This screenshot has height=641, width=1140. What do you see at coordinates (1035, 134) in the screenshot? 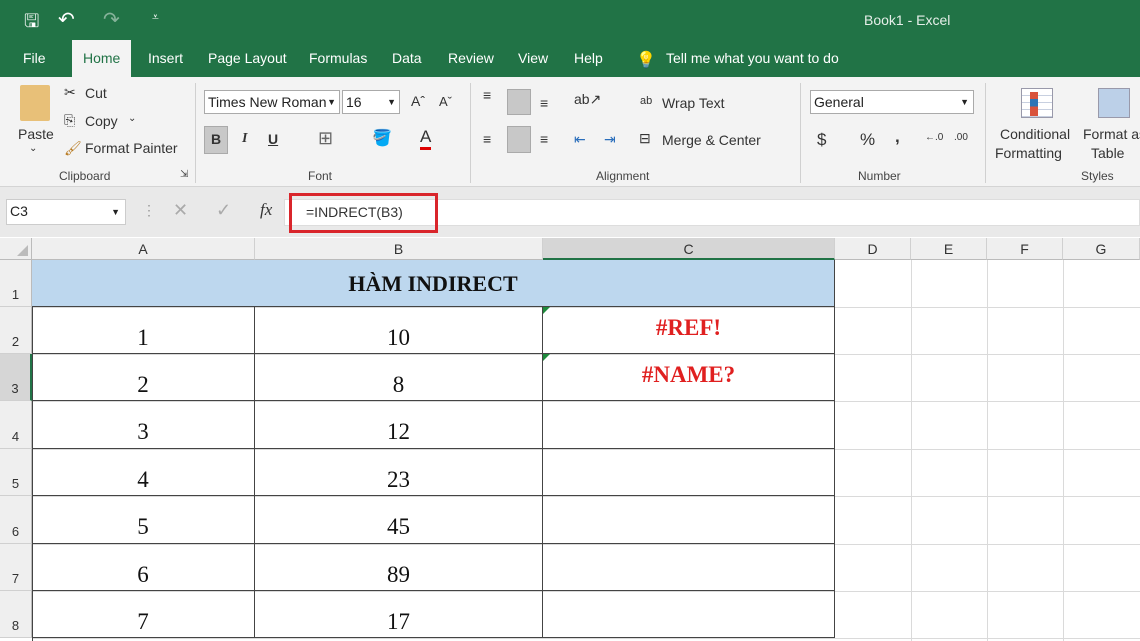
I see `conditional-formatting-button: Conditional` at bounding box center [1035, 134].